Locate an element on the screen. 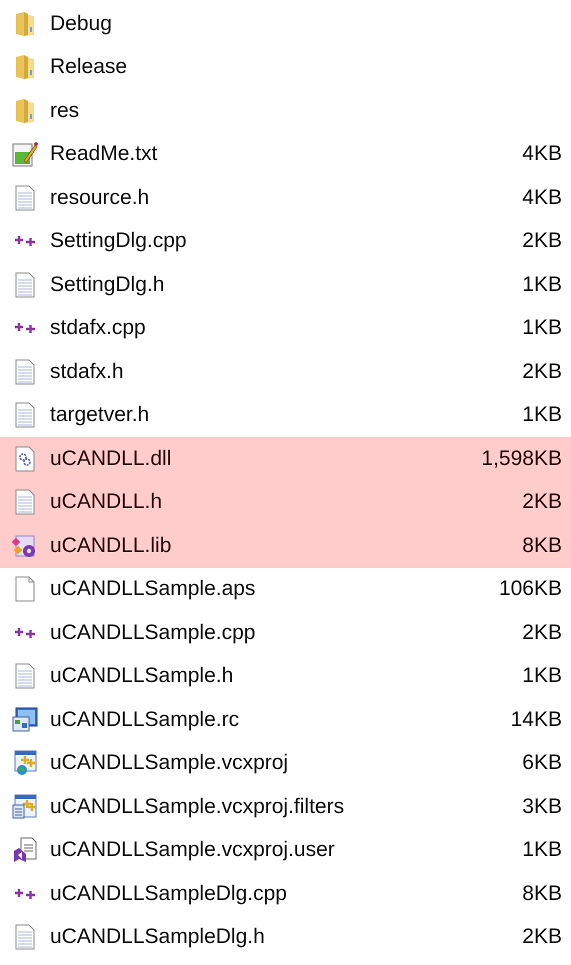 This screenshot has height=965, width=571. file-row: uCANDLL.dll 1,598KB is located at coordinates (285, 458).